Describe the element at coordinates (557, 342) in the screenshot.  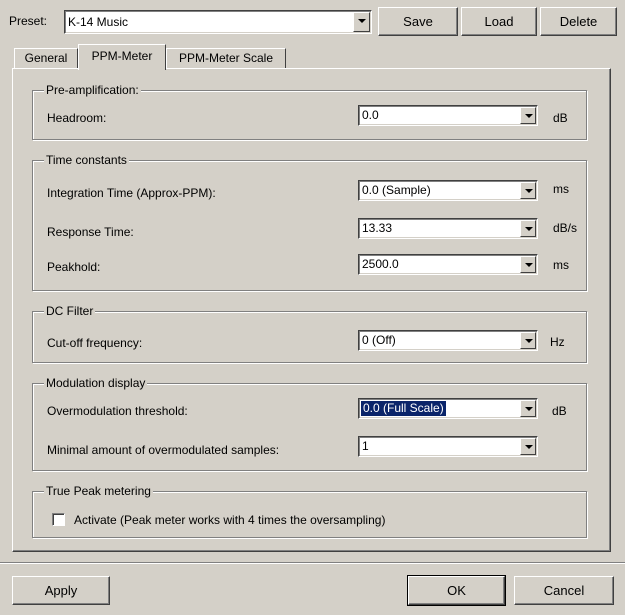
I see `cutoff-unit: Hz` at that location.